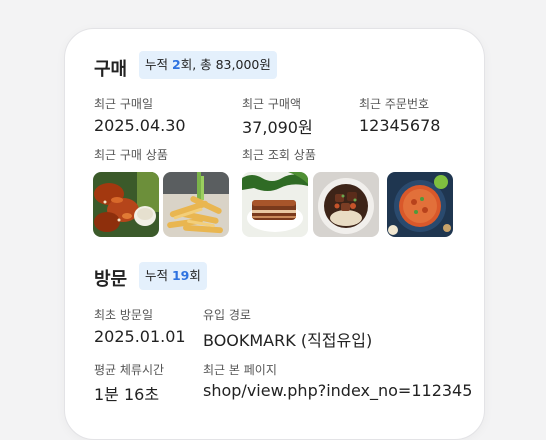  What do you see at coordinates (111, 69) in the screenshot?
I see `purchase-section-title: 구매` at bounding box center [111, 69].